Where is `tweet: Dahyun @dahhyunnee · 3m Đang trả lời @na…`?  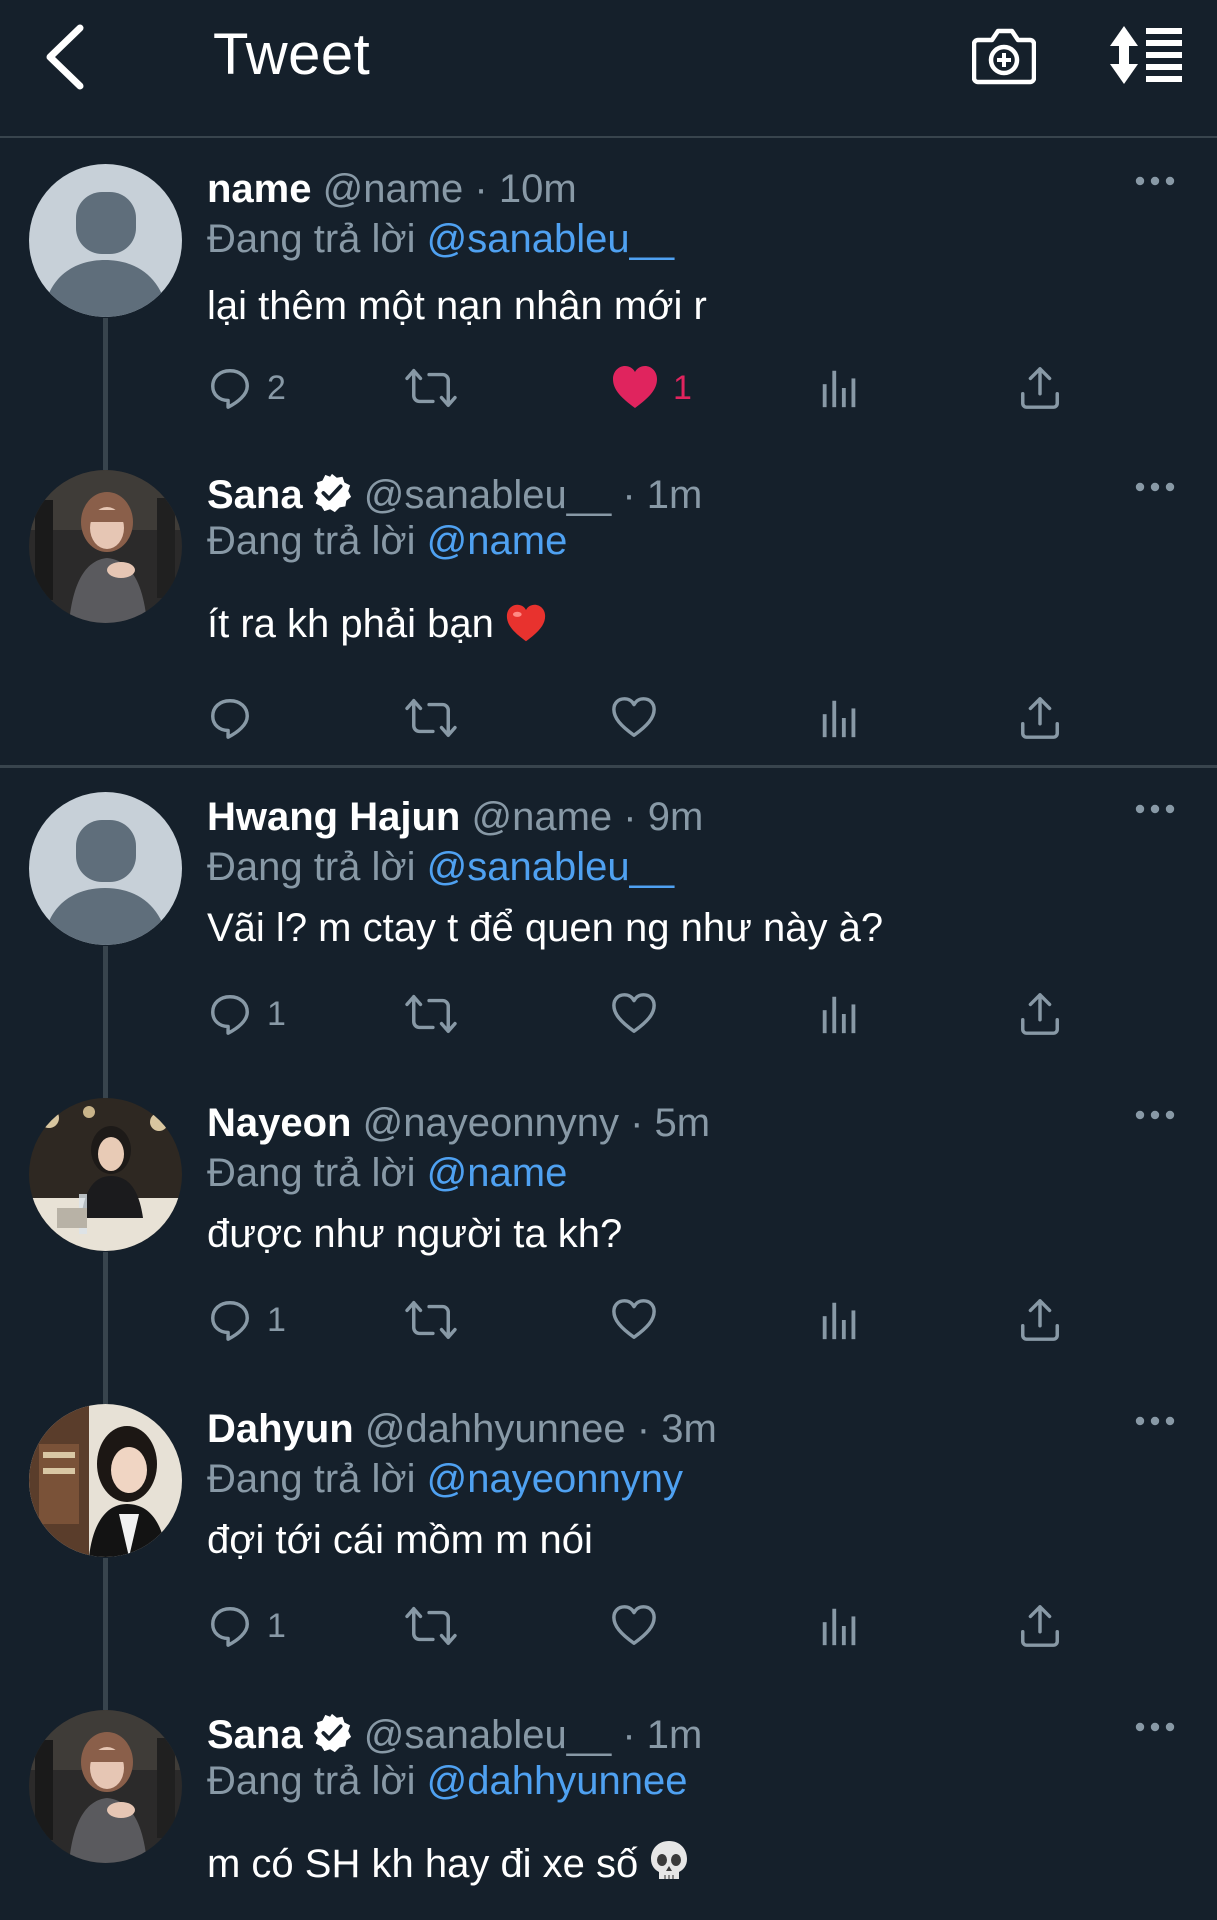
tweet: Dahyun @dahhyunnee · 3m Đang trả lời @na… is located at coordinates (608, 1539).